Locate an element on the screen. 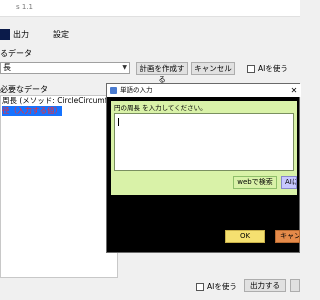 The width and height of the screenshot is (320, 300). web-search-button: webで検索 is located at coordinates (255, 182).